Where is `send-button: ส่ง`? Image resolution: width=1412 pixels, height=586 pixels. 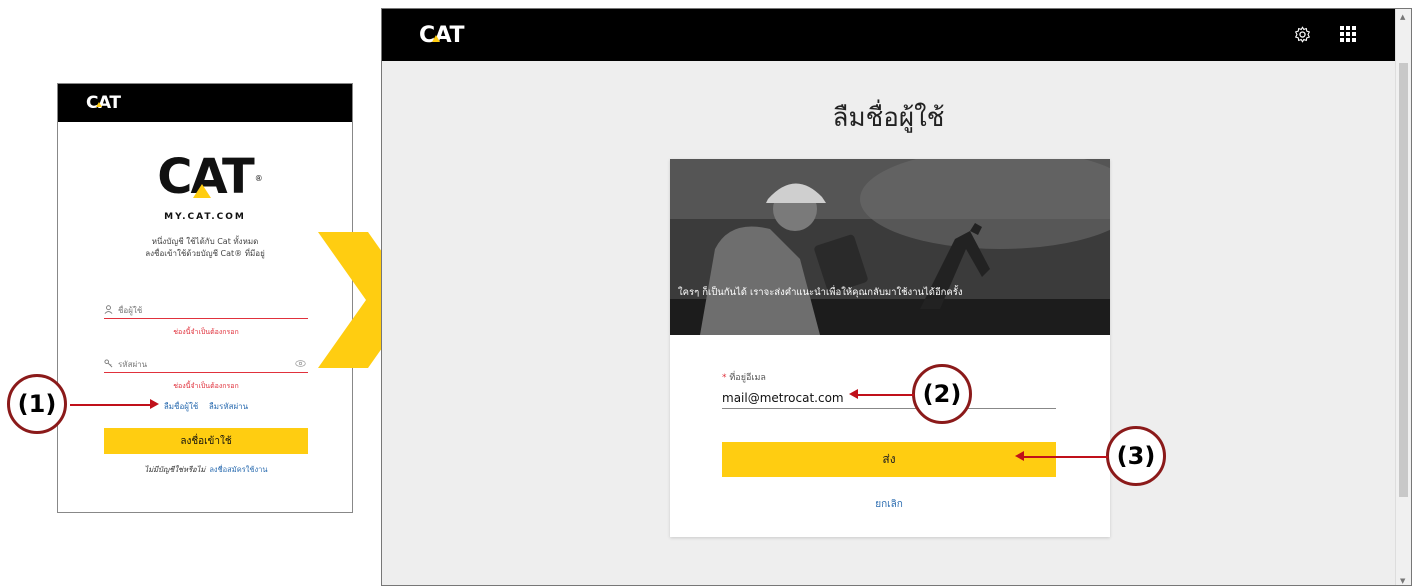 send-button: ส่ง is located at coordinates (889, 459).